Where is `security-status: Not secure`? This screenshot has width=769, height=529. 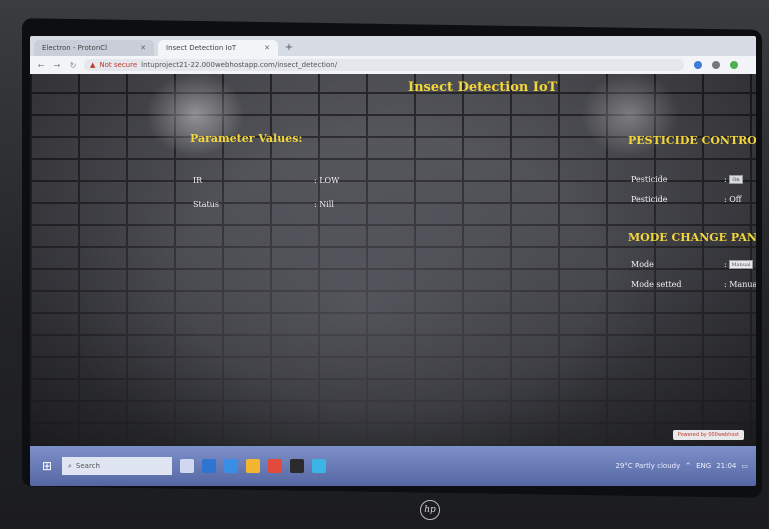
security-status: Not secure is located at coordinates (118, 65).